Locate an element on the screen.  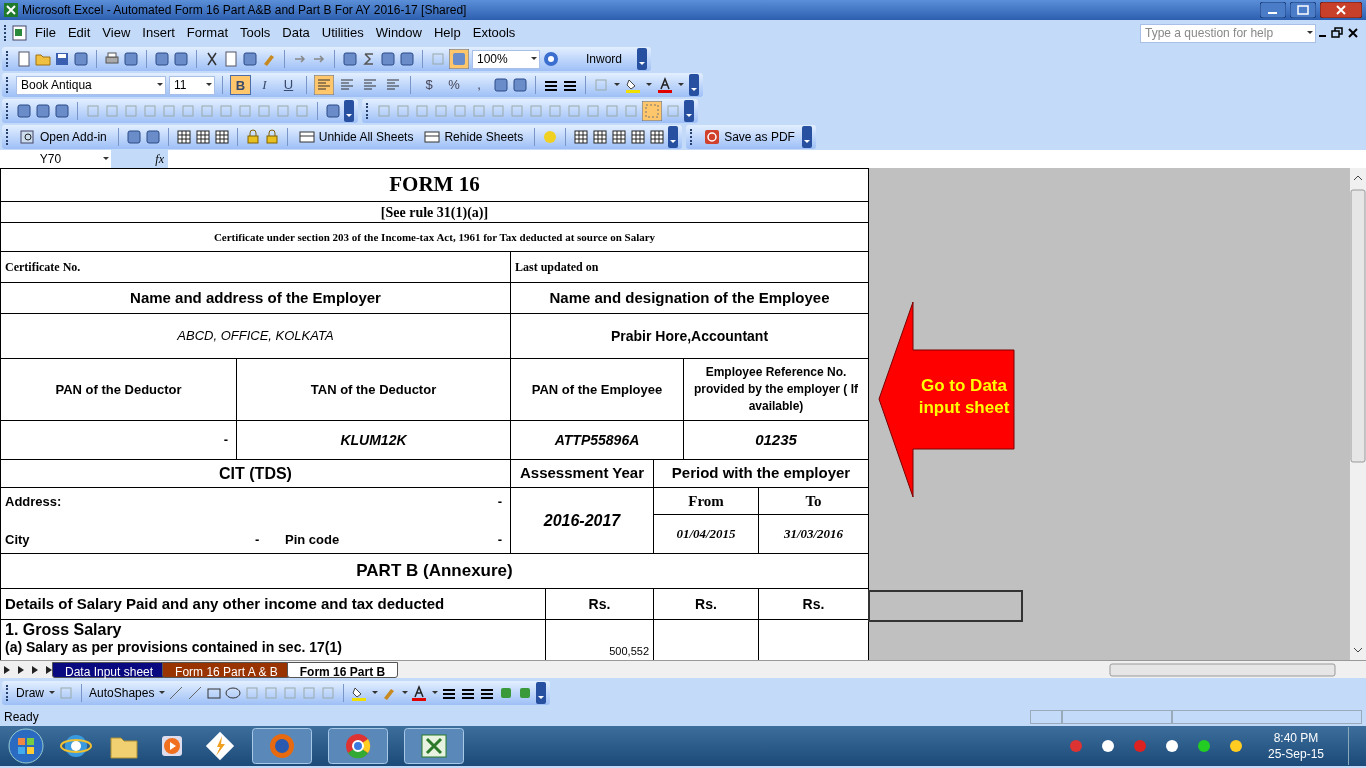
close-icon is located at coordinates (1341, 10).